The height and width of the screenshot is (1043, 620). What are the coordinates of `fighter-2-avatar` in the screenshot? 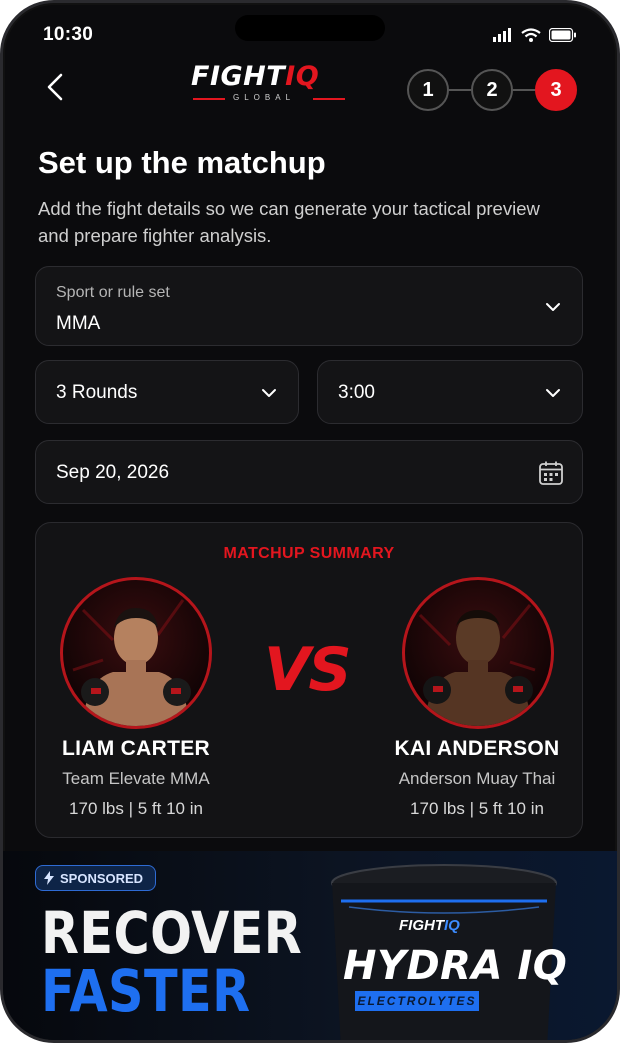 It's located at (478, 653).